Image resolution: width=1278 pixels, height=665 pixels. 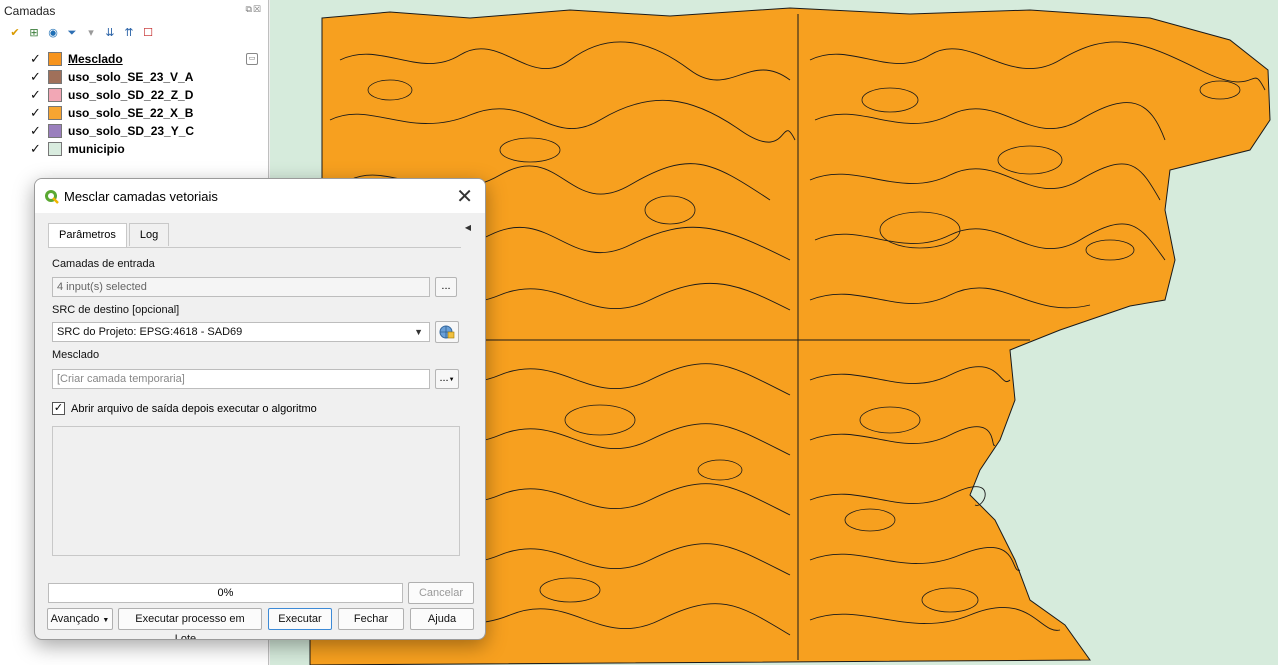 What do you see at coordinates (371, 619) in the screenshot?
I see `close-button: Fechar` at bounding box center [371, 619].